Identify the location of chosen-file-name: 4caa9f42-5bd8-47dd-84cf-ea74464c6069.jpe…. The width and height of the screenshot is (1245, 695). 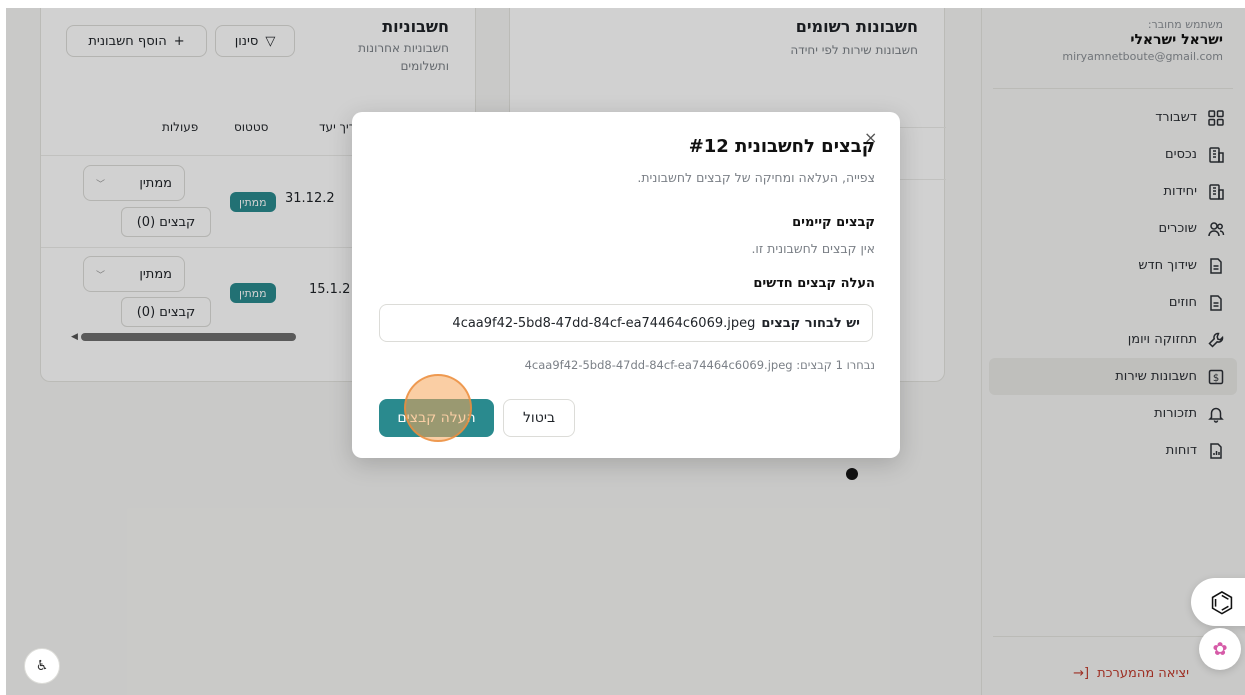
(604, 323).